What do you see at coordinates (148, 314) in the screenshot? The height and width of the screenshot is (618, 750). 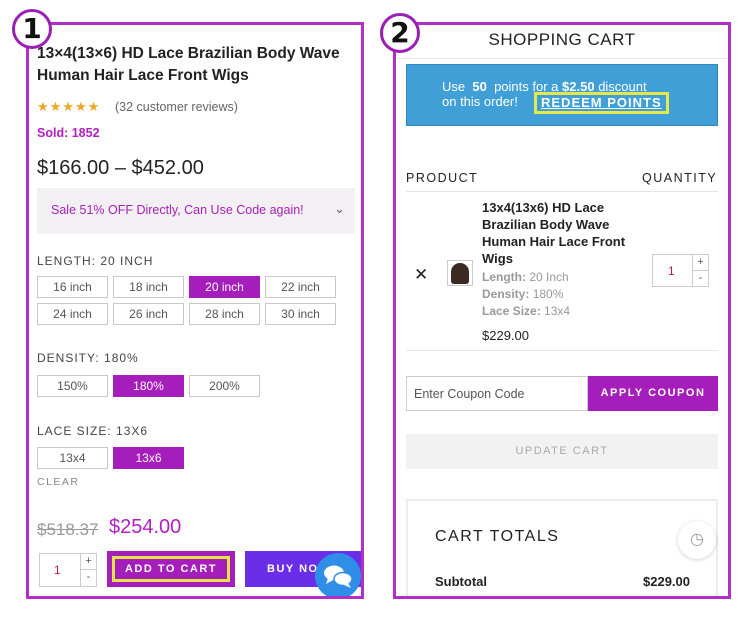 I see `length-option-26: 26 inch` at bounding box center [148, 314].